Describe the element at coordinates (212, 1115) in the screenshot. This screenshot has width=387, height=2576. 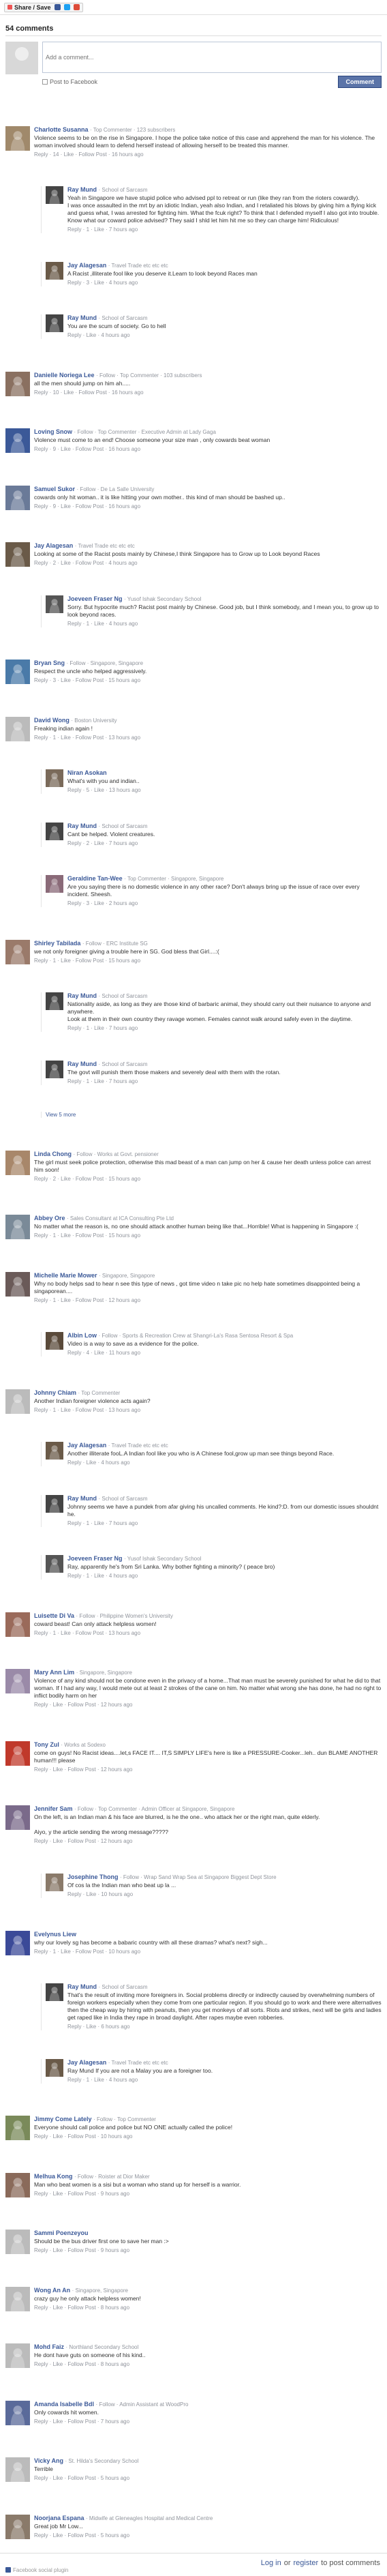
I see `view-more-replies-link: View 5 more` at that location.